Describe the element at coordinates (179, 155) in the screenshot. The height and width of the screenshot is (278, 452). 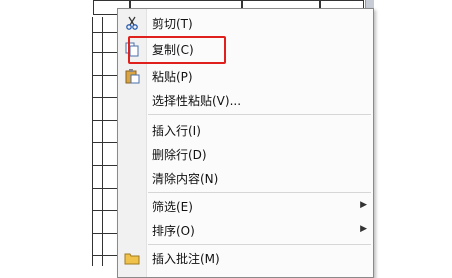
I see `menu-item-label: 删除行(D)` at that location.